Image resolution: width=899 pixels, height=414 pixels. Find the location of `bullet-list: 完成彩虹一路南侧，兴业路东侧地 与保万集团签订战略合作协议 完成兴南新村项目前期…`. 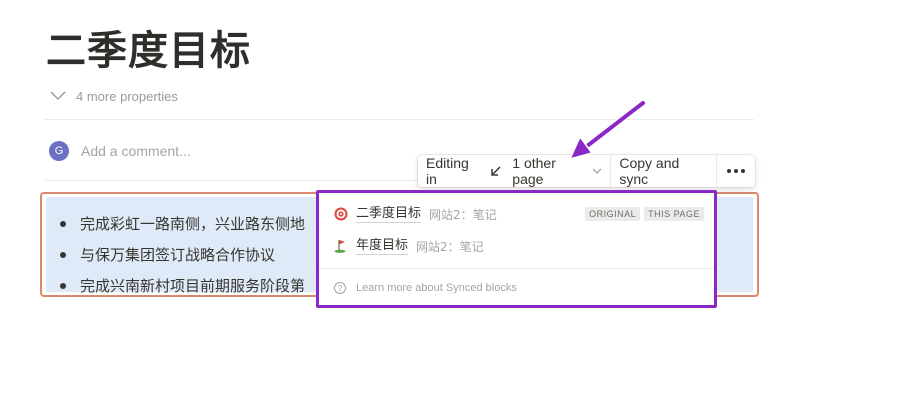

bullet-list: 完成彩虹一路南侧，兴业路东侧地 与保万集团签订战略合作协议 完成兴南新村项目前期… is located at coordinates (182, 254).